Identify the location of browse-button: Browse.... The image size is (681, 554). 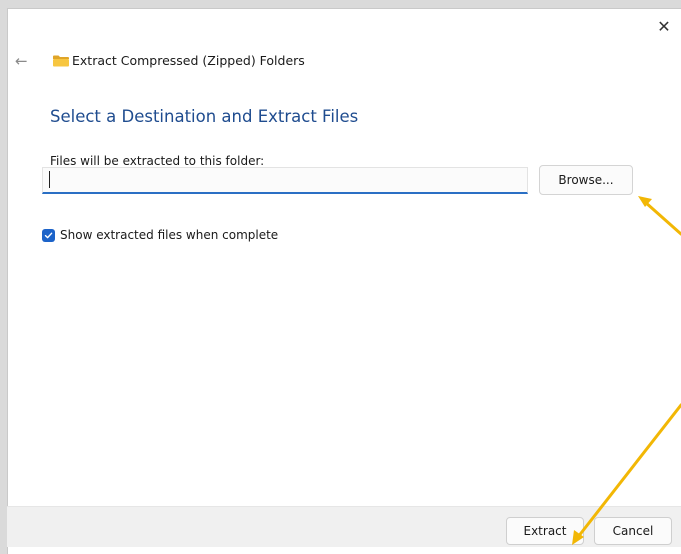
(586, 180).